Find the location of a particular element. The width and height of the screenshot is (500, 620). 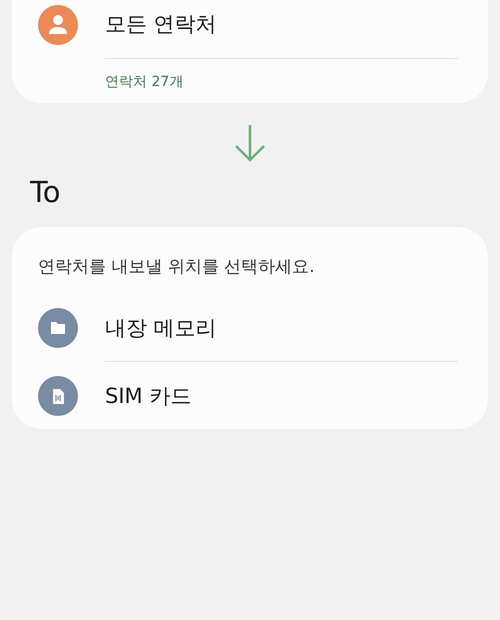

contacts-source-label: 모든 연락처 is located at coordinates (161, 24).